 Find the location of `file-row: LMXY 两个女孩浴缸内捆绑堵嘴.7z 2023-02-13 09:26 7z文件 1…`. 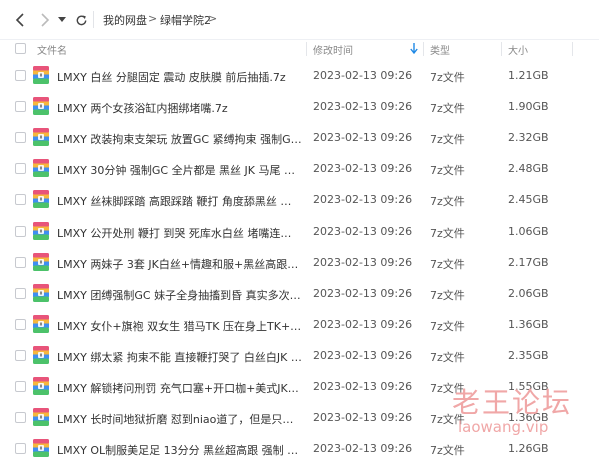

file-row: LMXY 两个女孩浴缸内捆绑堵嘴.7z 2023-02-13 09:26 7z文件 1… is located at coordinates (299, 107).